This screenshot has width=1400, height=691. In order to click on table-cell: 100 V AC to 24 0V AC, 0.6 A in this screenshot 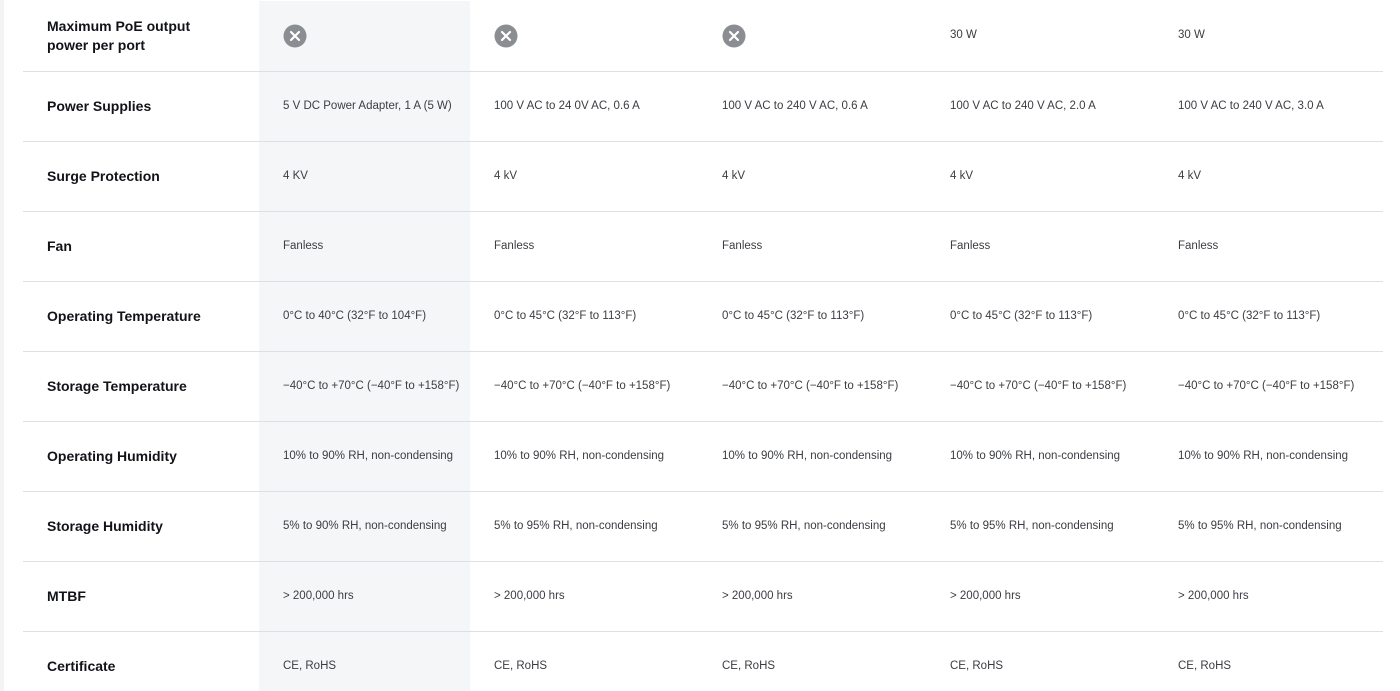, I will do `click(584, 106)`.